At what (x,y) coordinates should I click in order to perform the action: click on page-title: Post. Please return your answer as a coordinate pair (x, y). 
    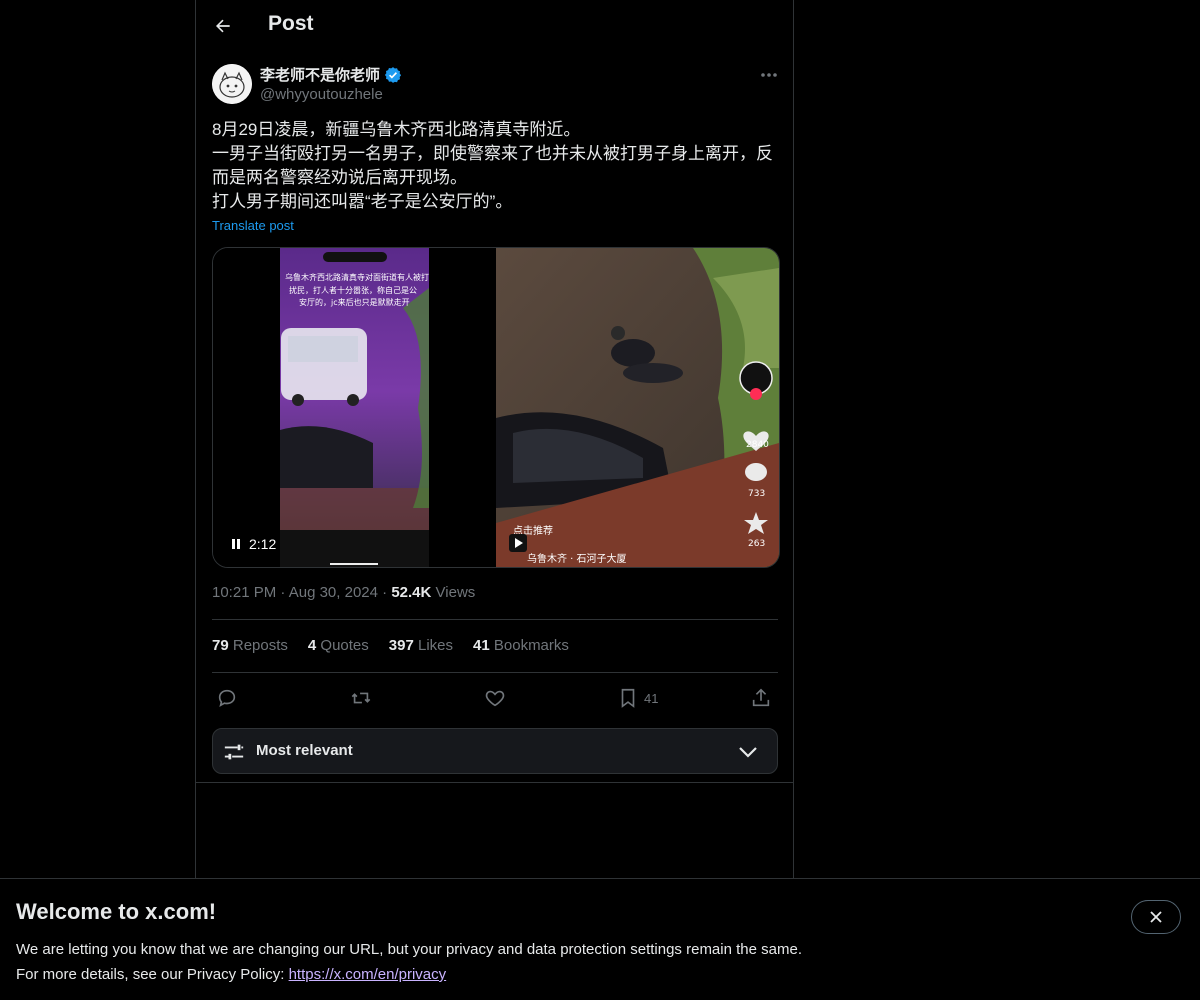
    Looking at the image, I should click on (291, 23).